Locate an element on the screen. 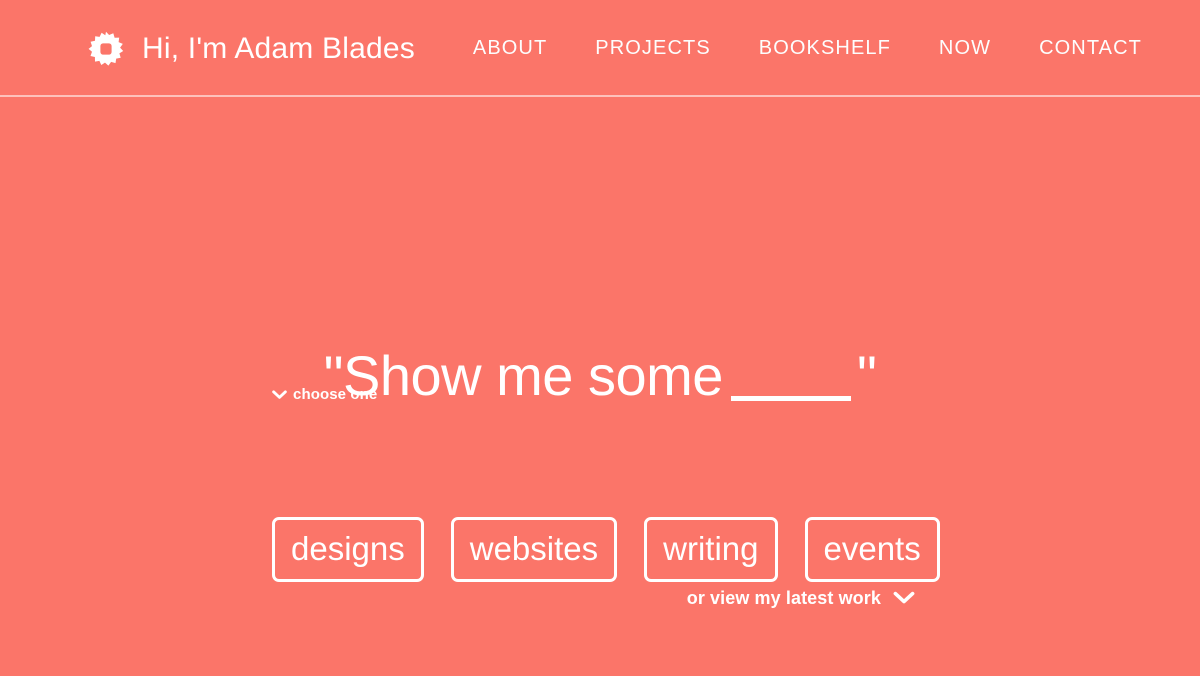 The width and height of the screenshot is (1200, 676). choose-one-hint: choose one is located at coordinates (324, 394).